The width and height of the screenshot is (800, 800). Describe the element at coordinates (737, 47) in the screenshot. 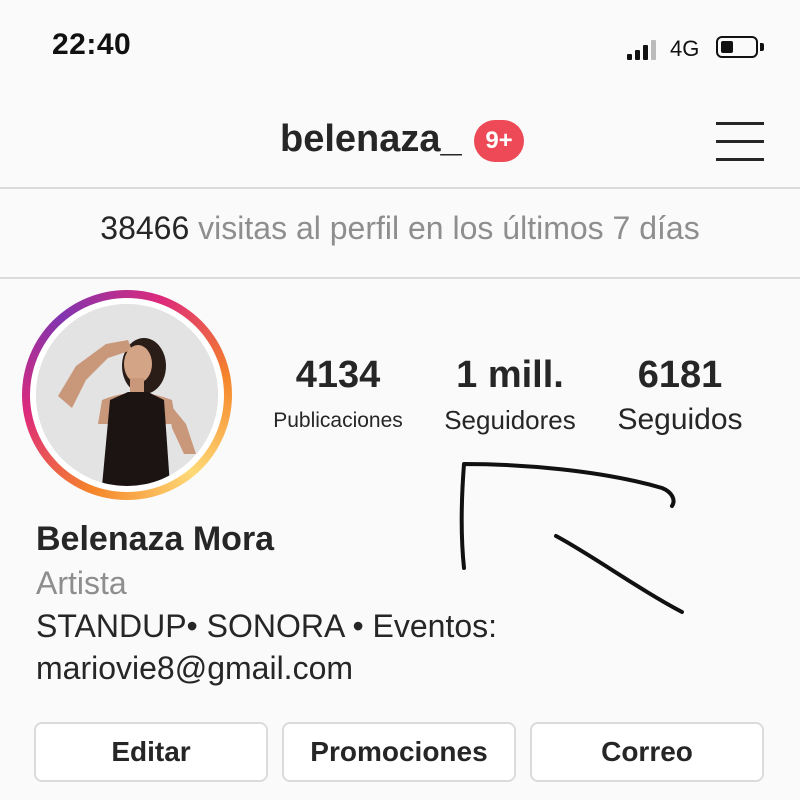

I see `battery-icon` at that location.